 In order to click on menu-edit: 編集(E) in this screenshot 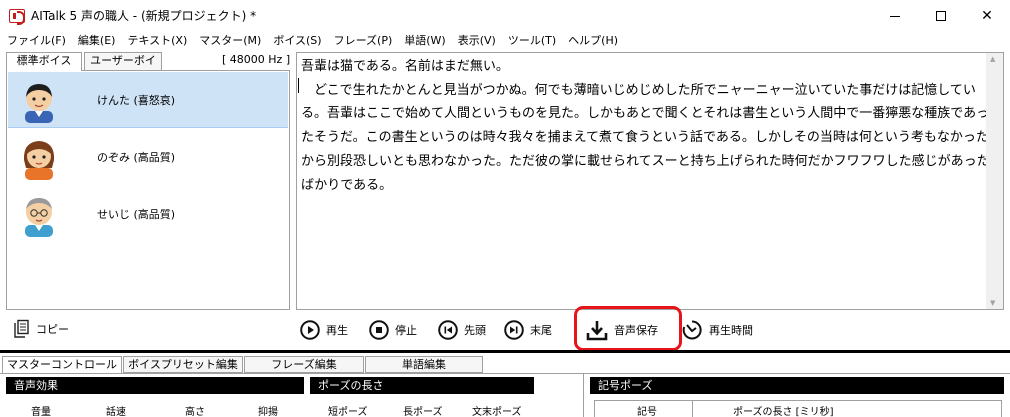, I will do `click(97, 41)`.